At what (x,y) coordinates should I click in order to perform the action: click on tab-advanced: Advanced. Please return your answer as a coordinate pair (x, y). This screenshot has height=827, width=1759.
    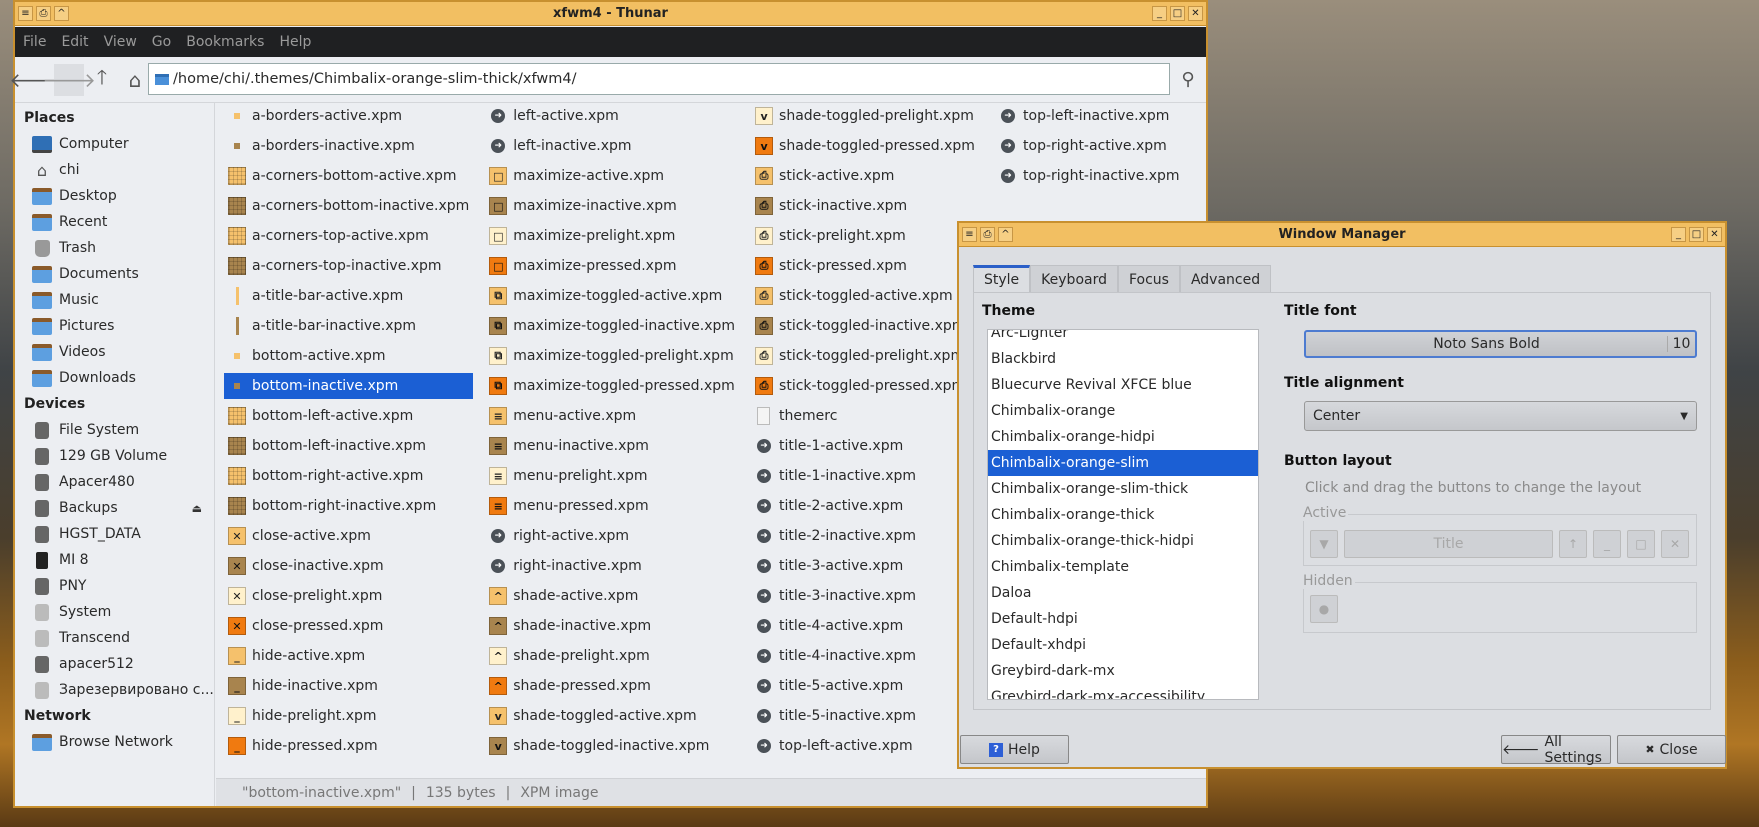
    Looking at the image, I should click on (1225, 279).